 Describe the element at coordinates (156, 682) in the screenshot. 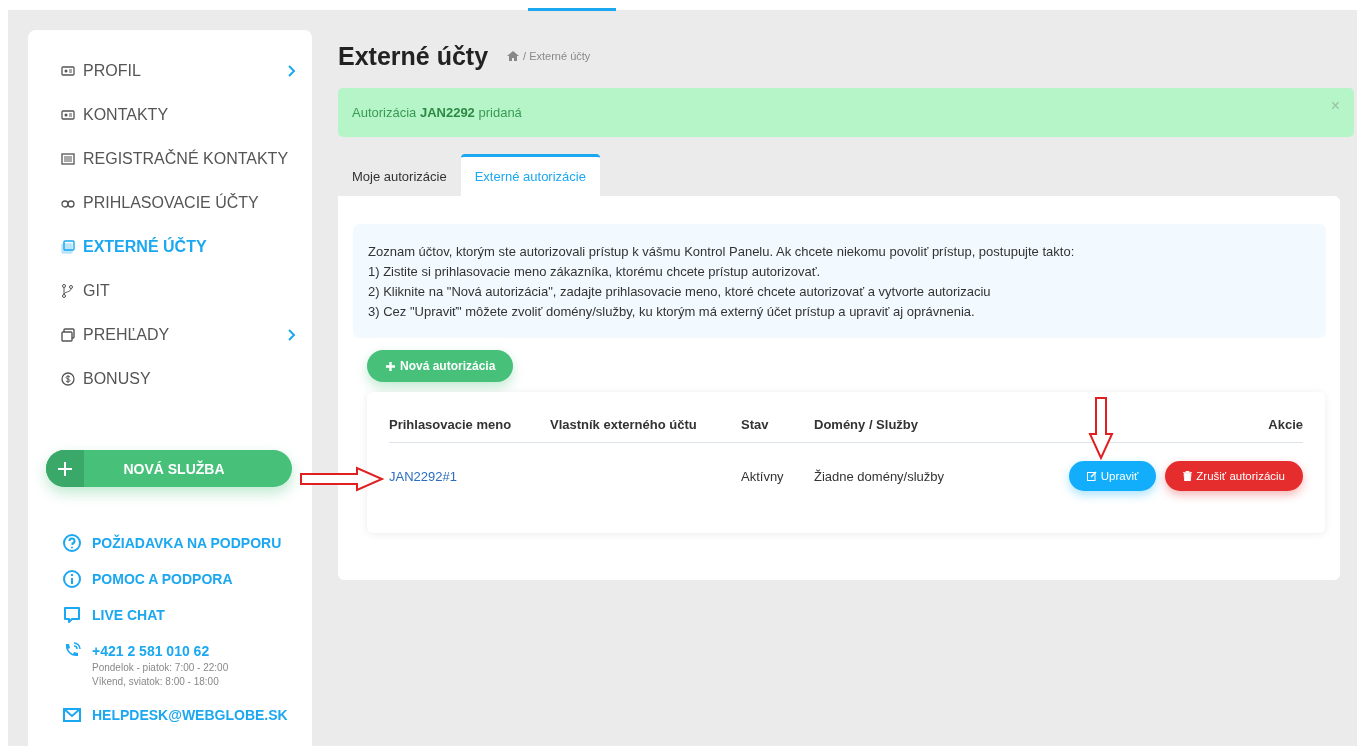

I see `hours-text: Víkend, sviatok: 8:00 - 18:00` at that location.